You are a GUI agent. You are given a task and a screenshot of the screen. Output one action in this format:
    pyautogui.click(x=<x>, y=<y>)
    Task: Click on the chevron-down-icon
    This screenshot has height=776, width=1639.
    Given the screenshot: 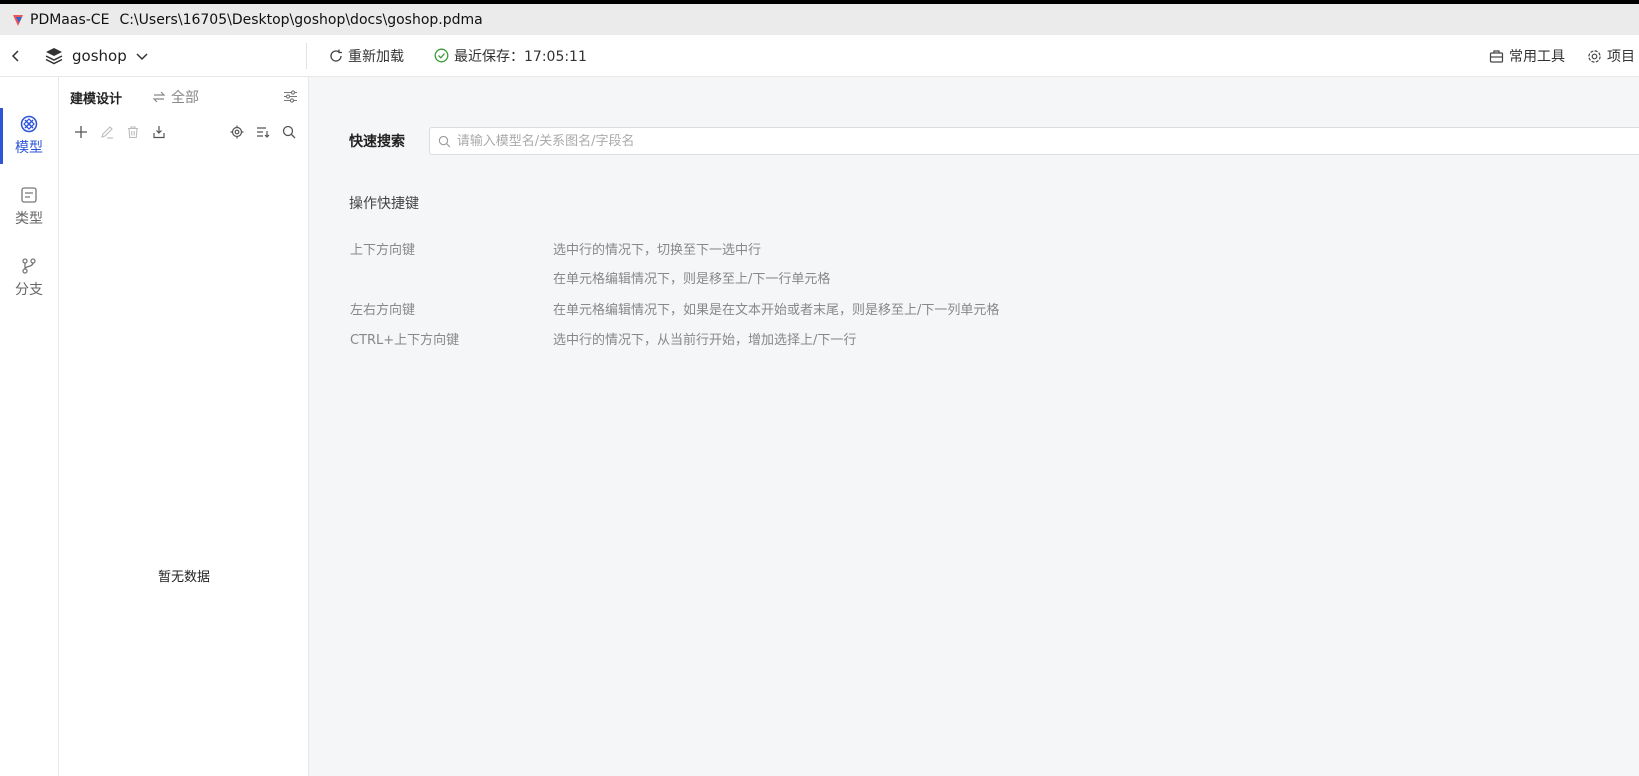 What is the action you would take?
    pyautogui.click(x=142, y=56)
    